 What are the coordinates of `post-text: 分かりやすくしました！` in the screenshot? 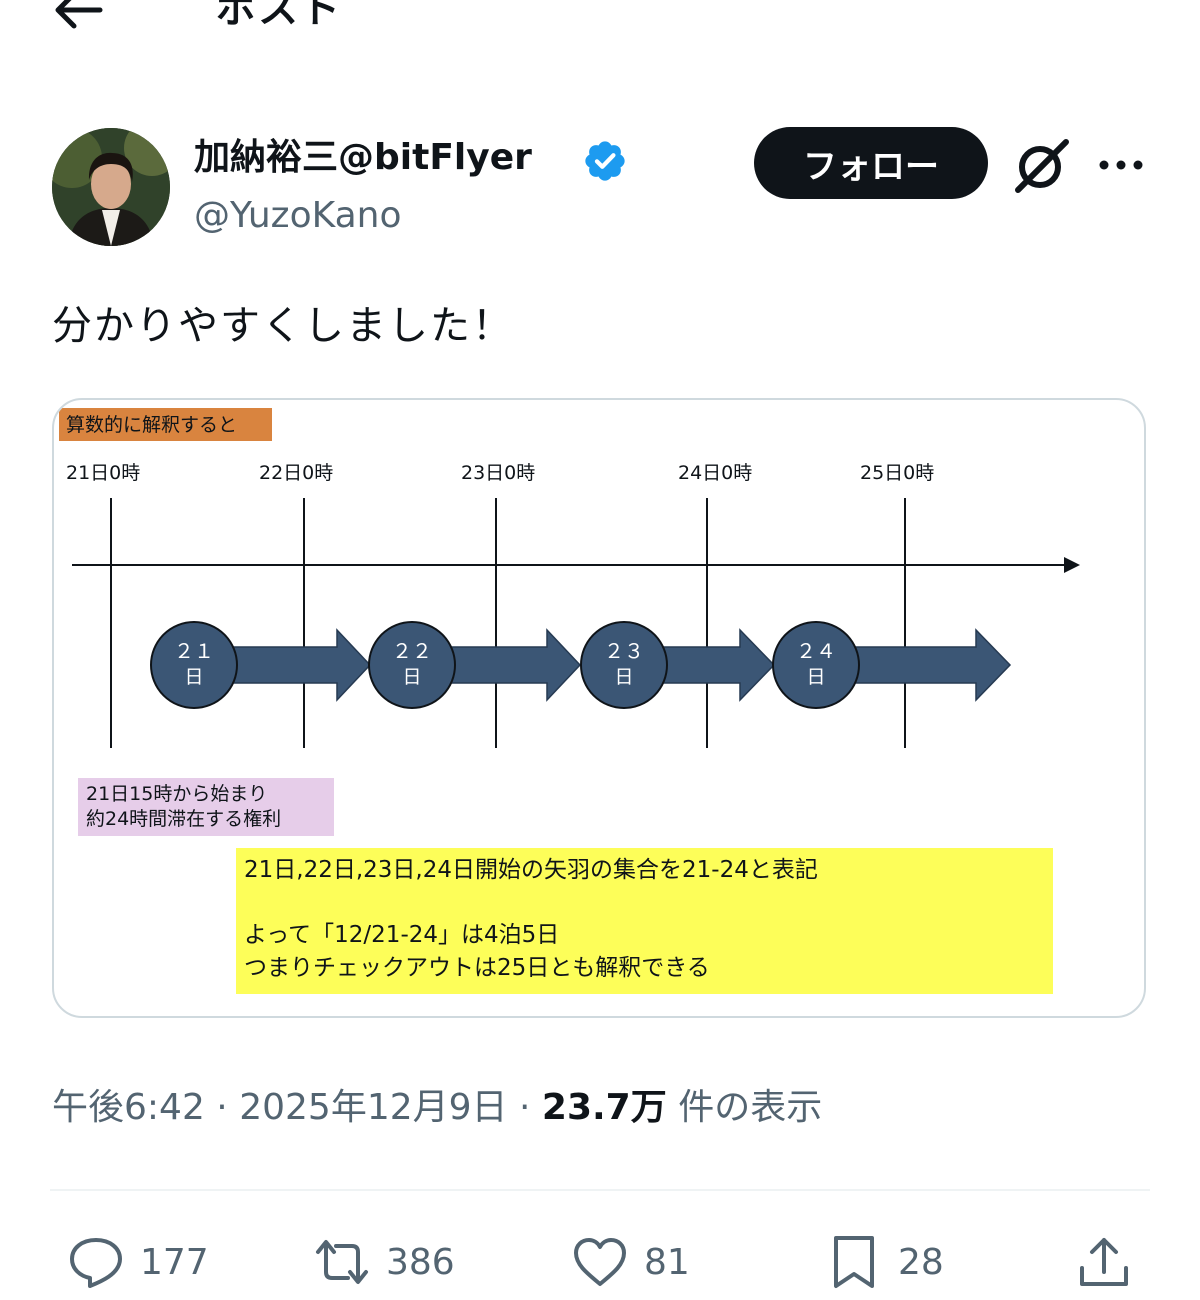 It's located at (283, 326).